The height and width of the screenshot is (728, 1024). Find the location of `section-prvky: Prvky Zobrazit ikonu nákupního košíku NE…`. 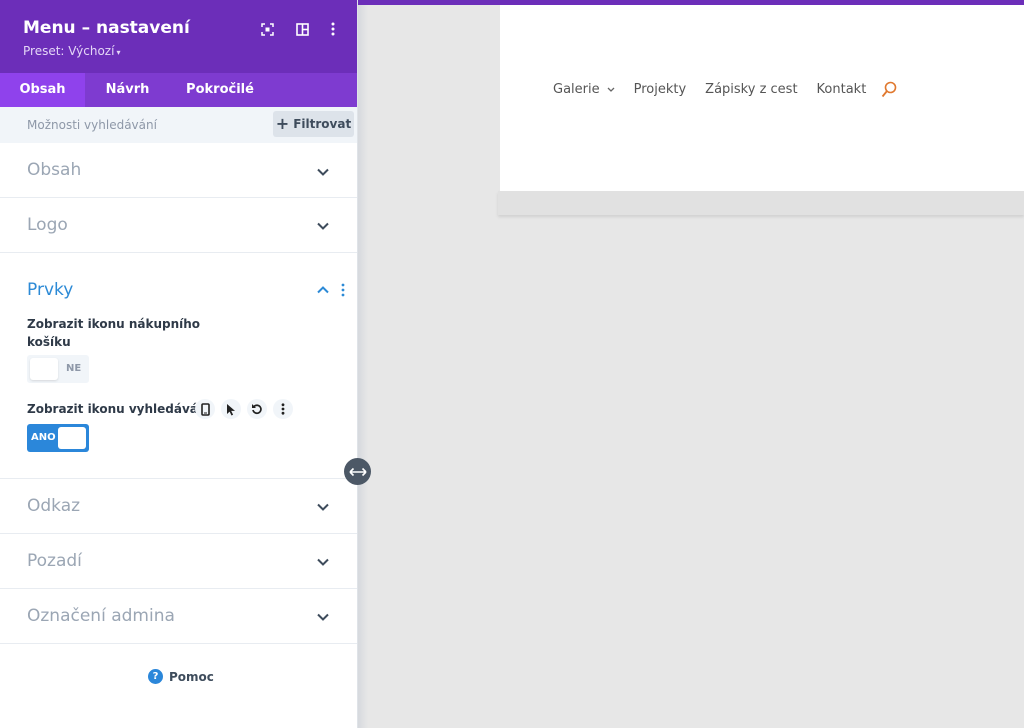

section-prvky: Prvky Zobrazit ikonu nákupního košíku NE… is located at coordinates (178, 366).